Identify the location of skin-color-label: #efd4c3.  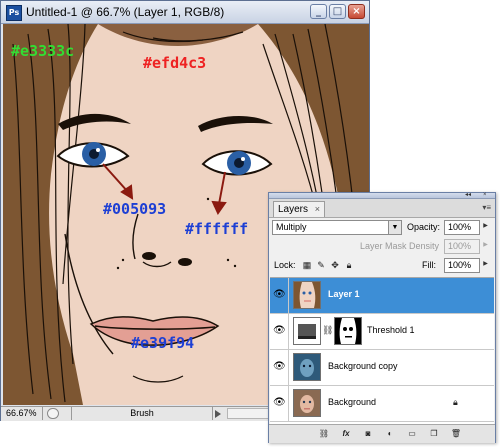
(175, 63).